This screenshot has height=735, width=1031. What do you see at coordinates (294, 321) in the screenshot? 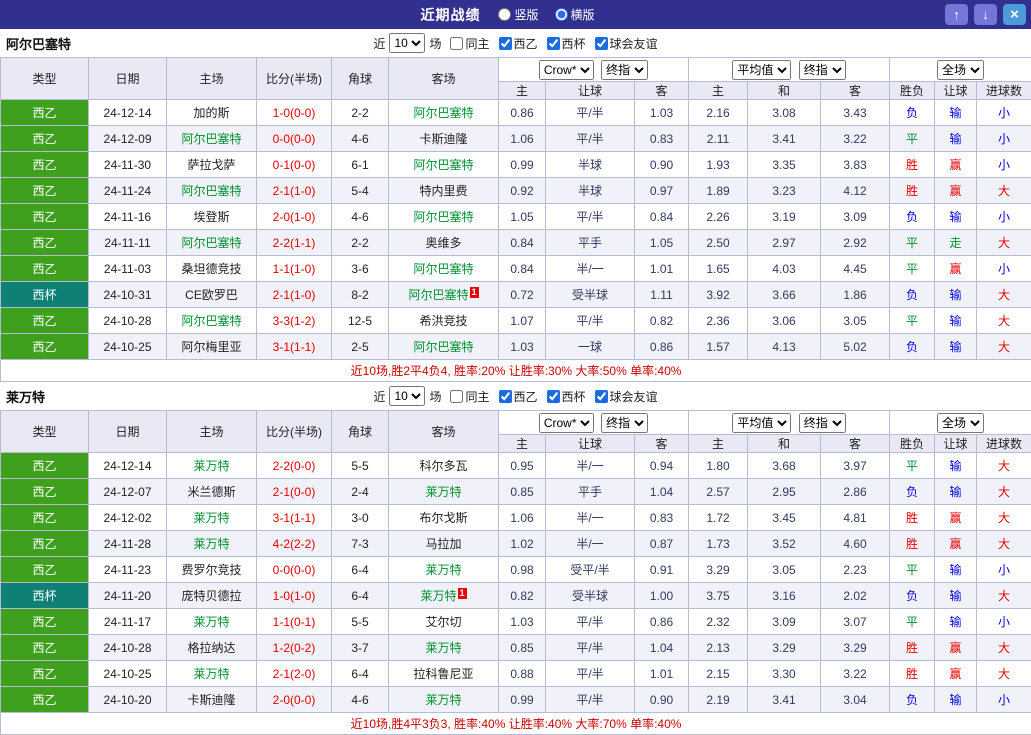
I see `score-cell: 3-3(1-2)` at bounding box center [294, 321].